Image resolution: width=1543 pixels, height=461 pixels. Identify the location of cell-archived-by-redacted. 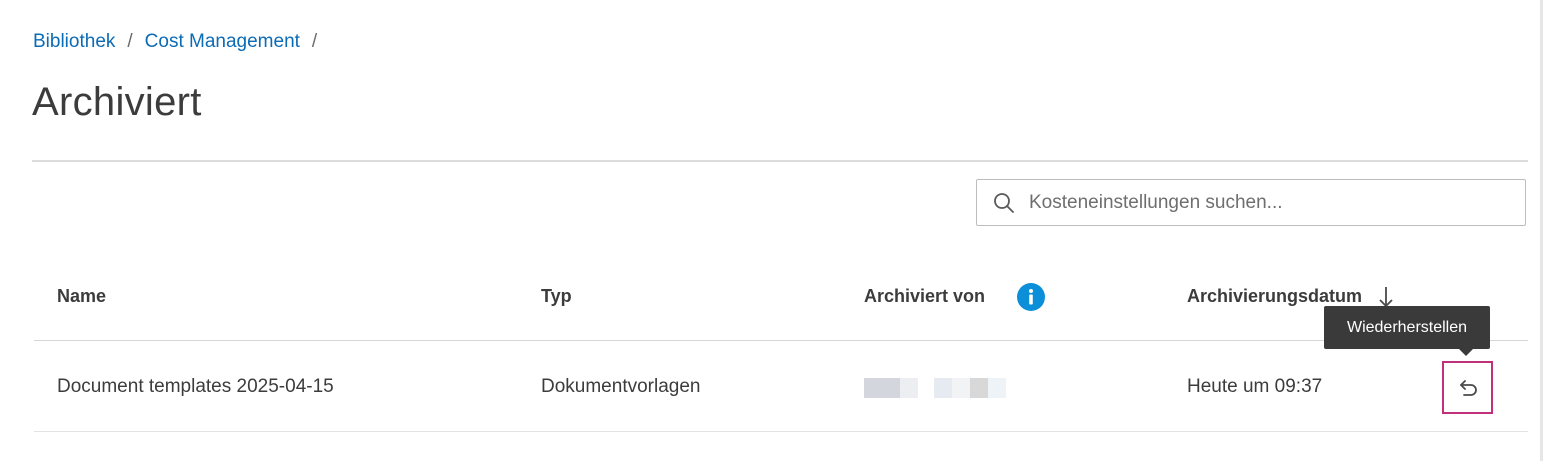
(935, 388).